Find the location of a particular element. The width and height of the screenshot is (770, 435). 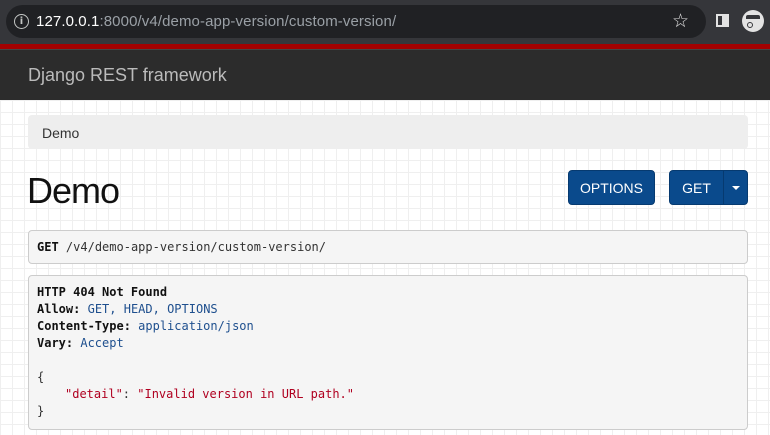

response-status: HTTP 404 Not Found is located at coordinates (102, 292).